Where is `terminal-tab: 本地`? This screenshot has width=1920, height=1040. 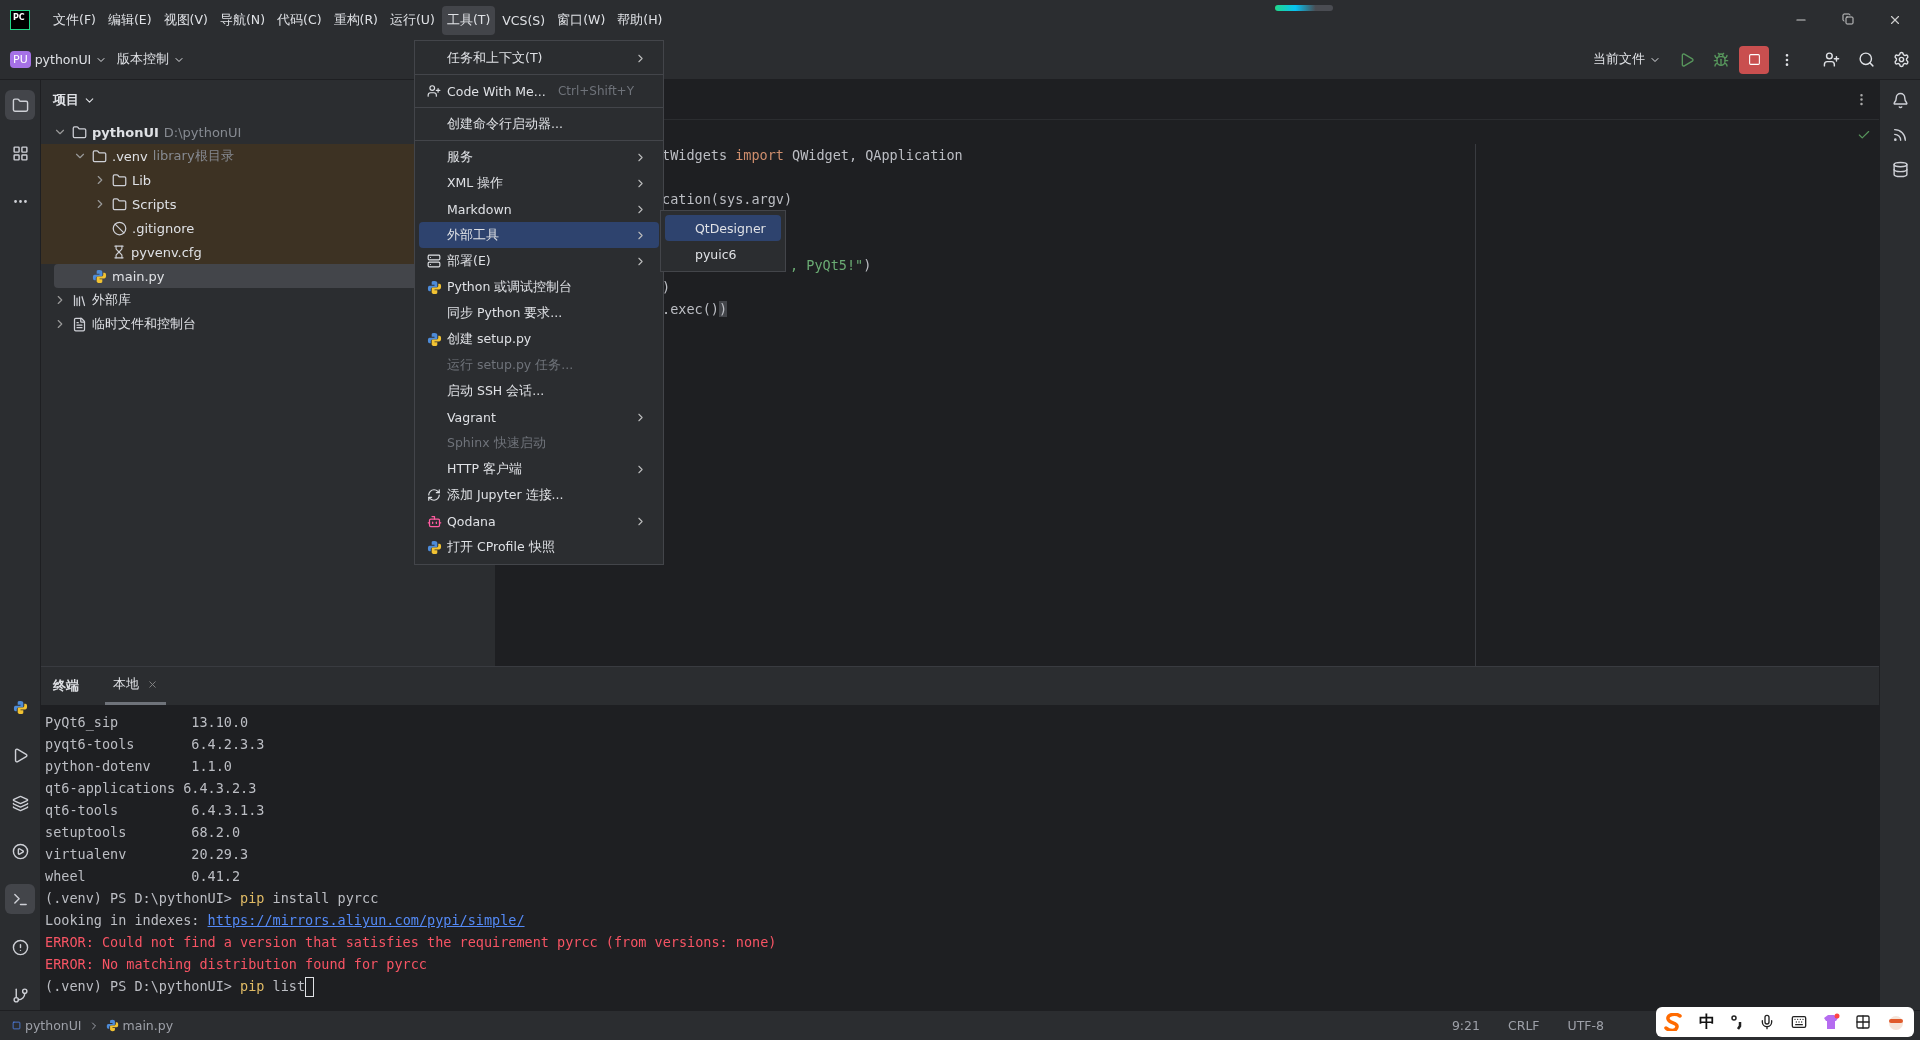 terminal-tab: 本地 is located at coordinates (135, 686).